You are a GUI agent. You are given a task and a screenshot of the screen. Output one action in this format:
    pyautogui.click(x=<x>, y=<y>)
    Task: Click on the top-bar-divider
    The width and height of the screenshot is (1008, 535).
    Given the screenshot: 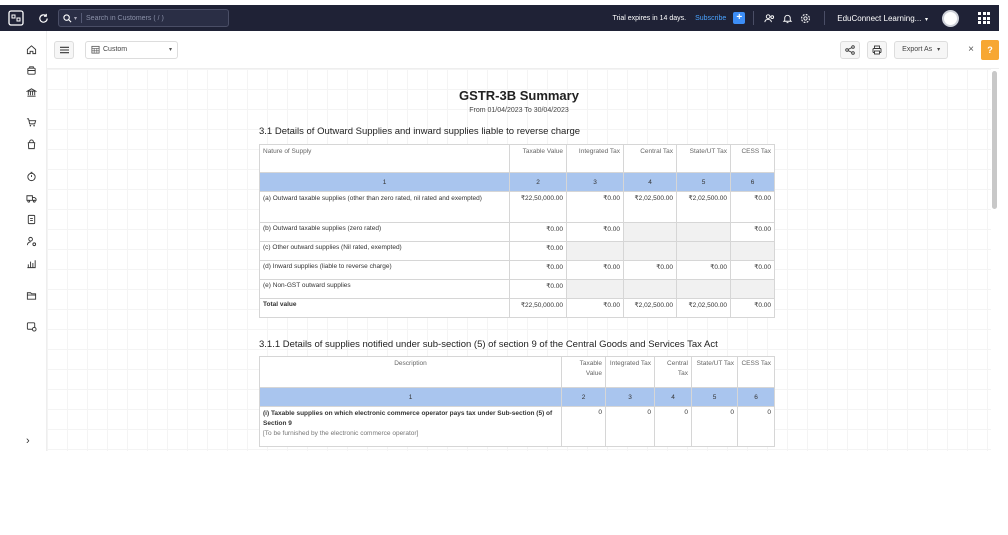 What is the action you would take?
    pyautogui.click(x=754, y=18)
    